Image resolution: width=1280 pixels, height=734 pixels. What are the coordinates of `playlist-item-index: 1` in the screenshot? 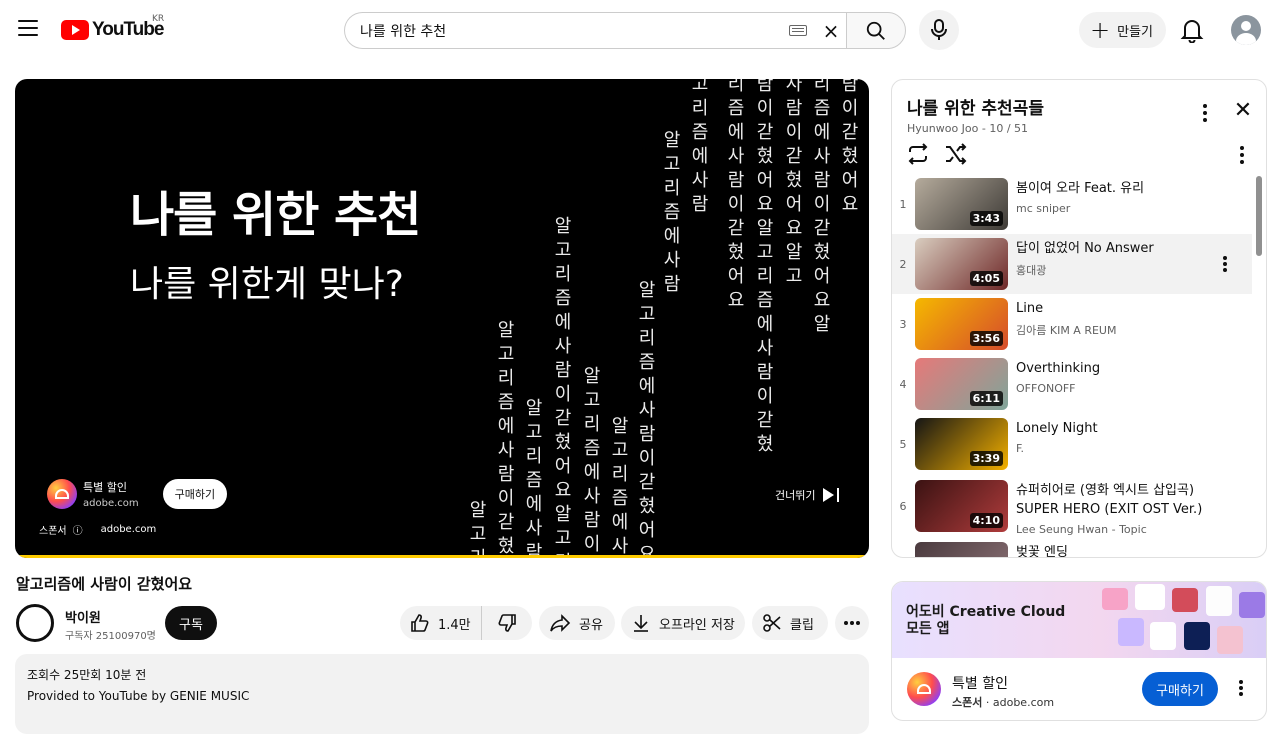 It's located at (903, 204).